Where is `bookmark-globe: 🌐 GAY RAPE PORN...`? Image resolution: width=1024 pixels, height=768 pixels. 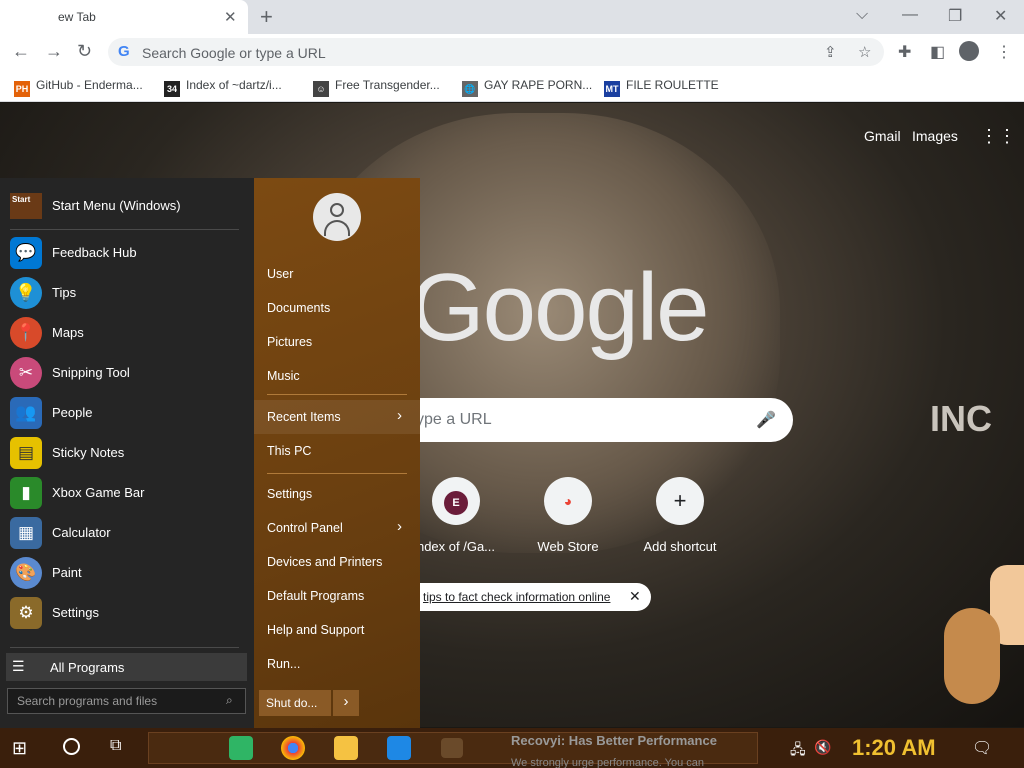 bookmark-globe: 🌐 GAY RAPE PORN... is located at coordinates (527, 87).